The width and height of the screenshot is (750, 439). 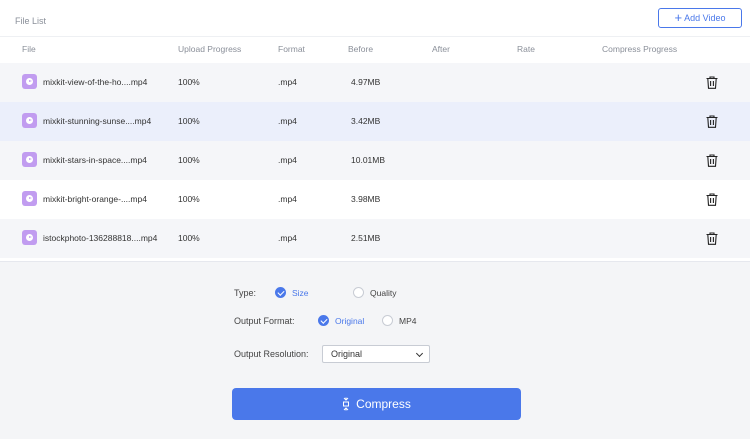 What do you see at coordinates (366, 82) in the screenshot?
I see `size-before: 4.97MB` at bounding box center [366, 82].